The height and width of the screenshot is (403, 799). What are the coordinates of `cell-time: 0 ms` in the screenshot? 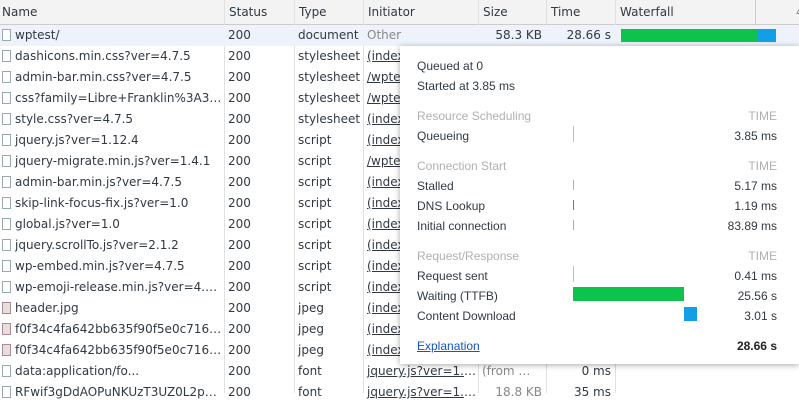 It's located at (596, 371).